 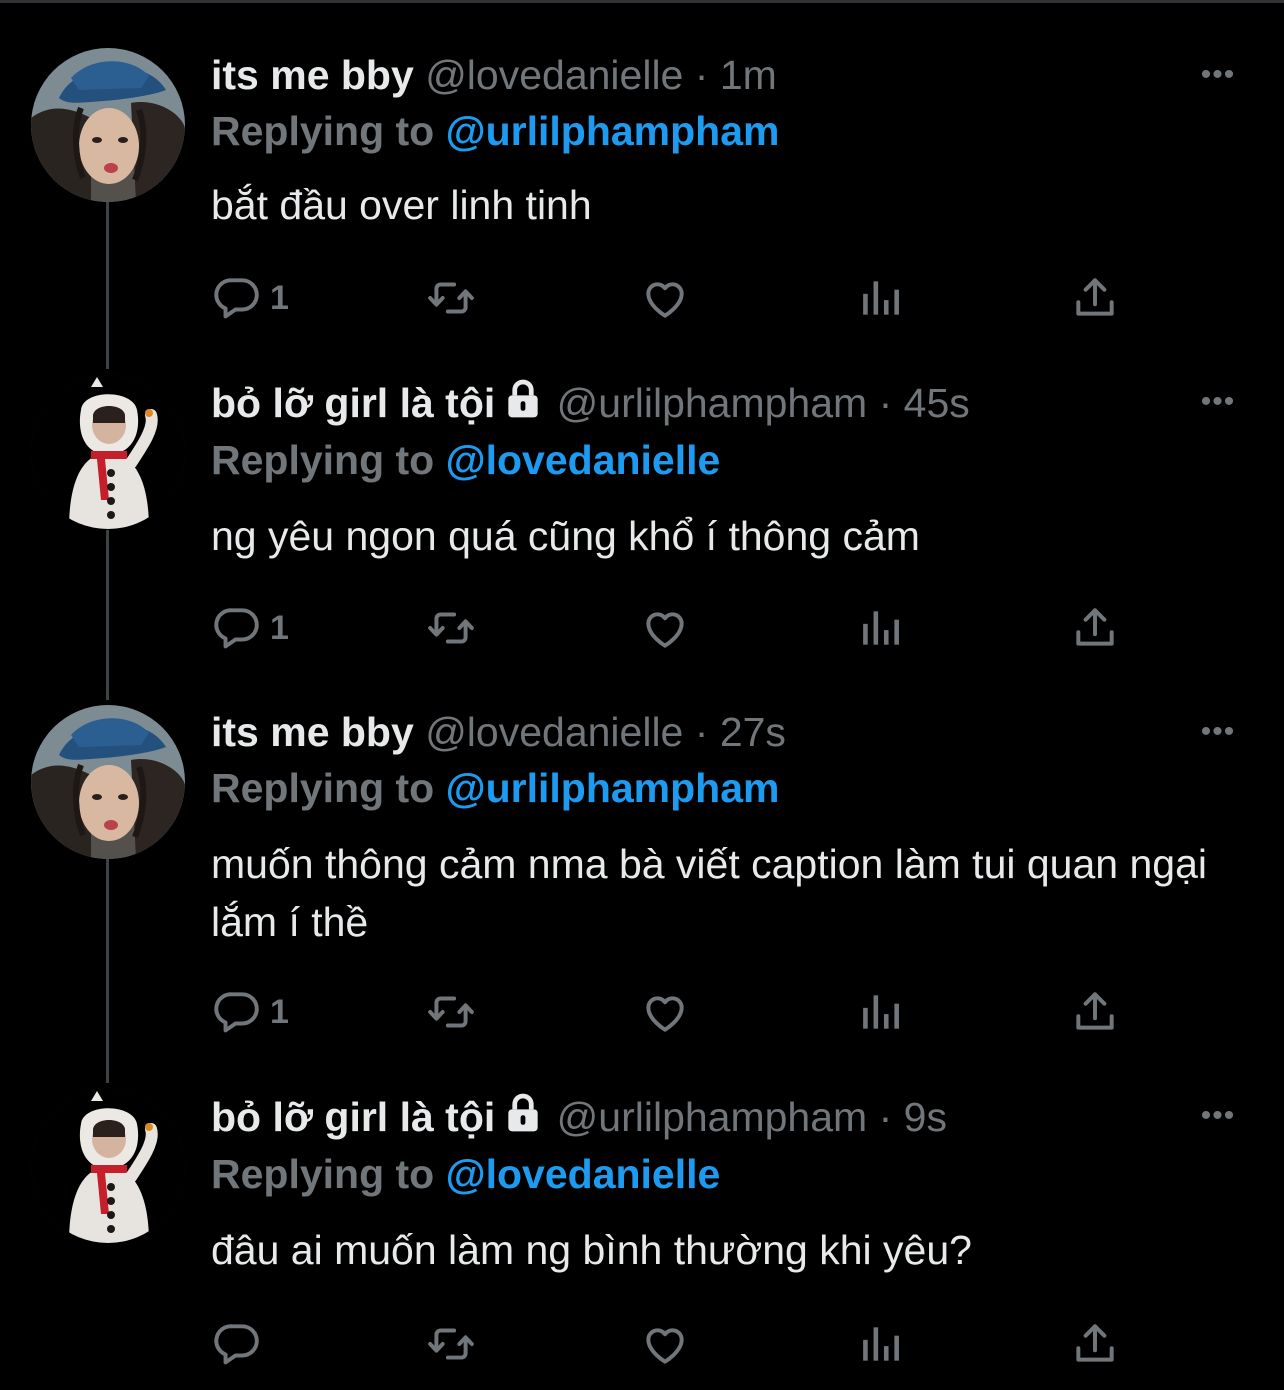 What do you see at coordinates (401, 205) in the screenshot?
I see `tweet-text: bắt đầu over linh tinh` at bounding box center [401, 205].